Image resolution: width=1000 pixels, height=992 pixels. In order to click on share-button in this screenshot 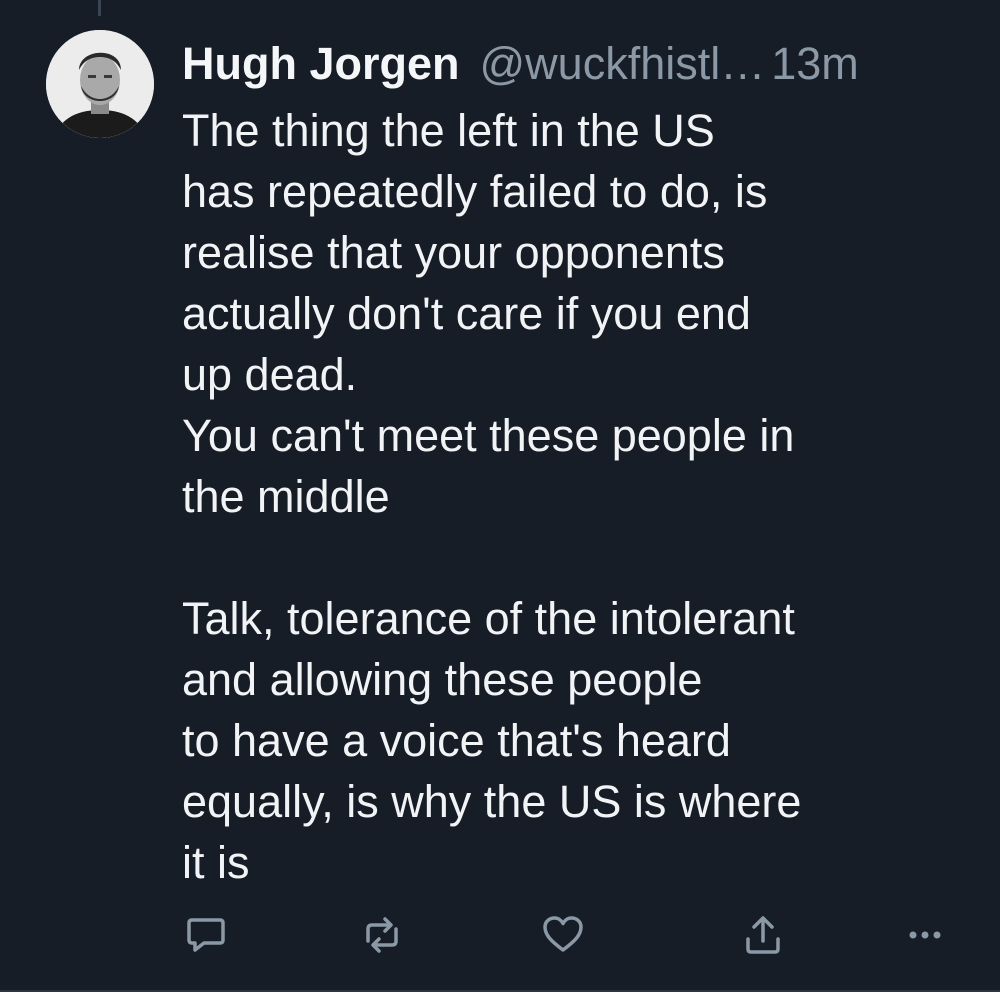, I will do `click(763, 935)`.